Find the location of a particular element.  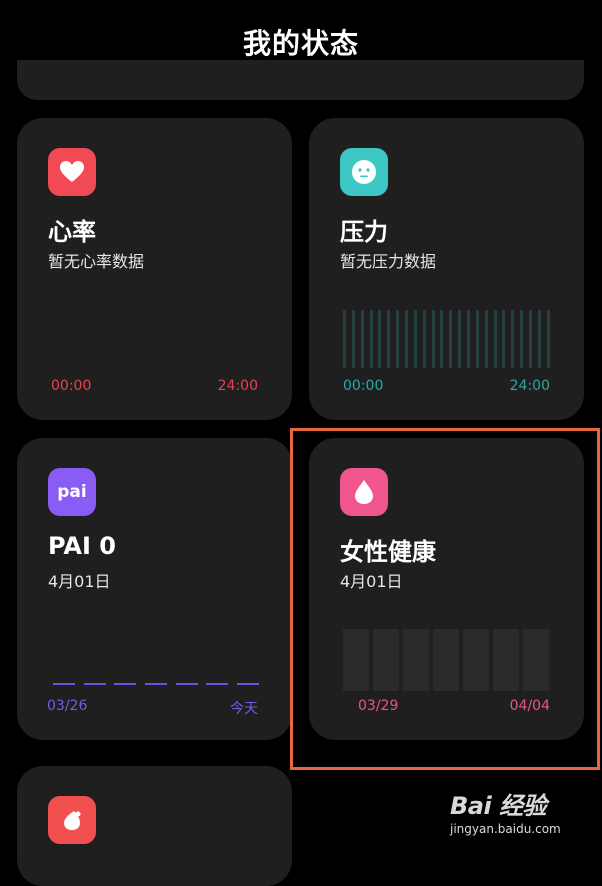

page-title: 我的状态 is located at coordinates (300, 43).